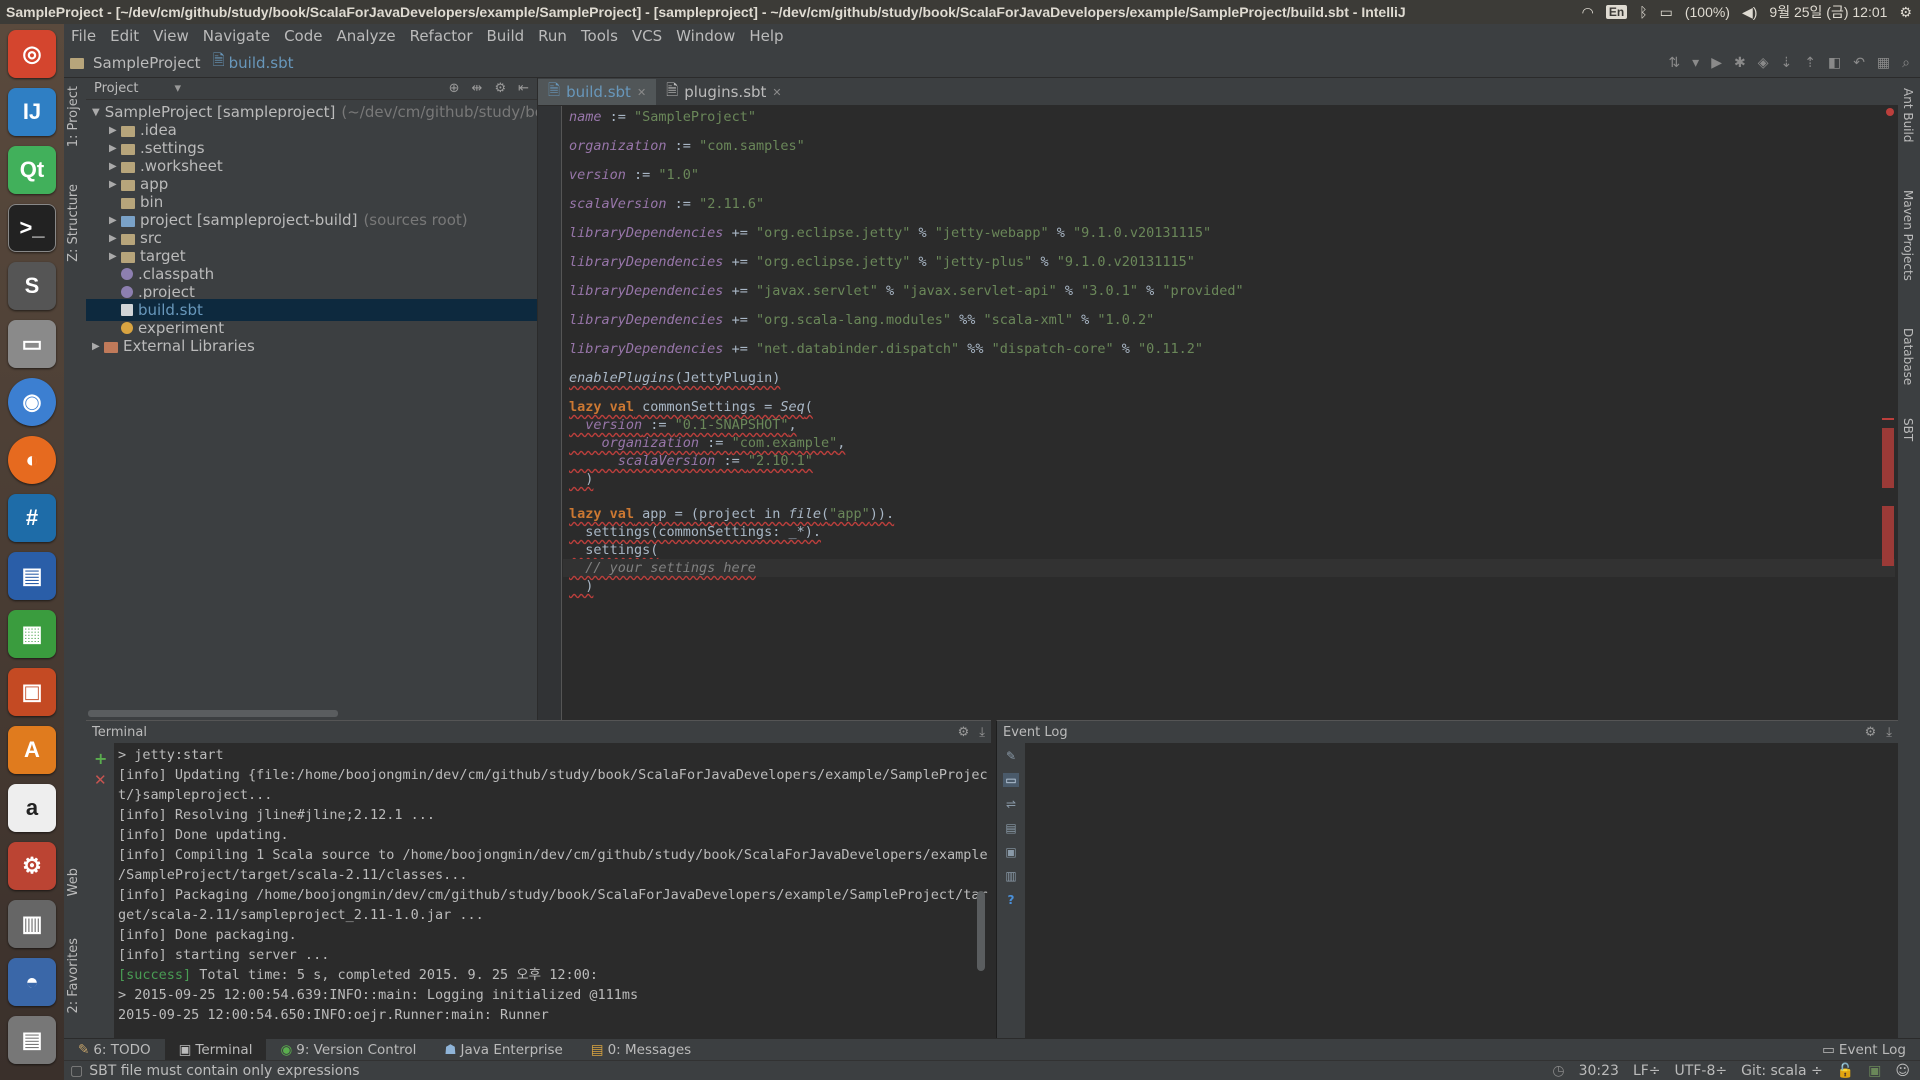 This screenshot has width=1920, height=1080. I want to click on tab-web: Web, so click(73, 882).